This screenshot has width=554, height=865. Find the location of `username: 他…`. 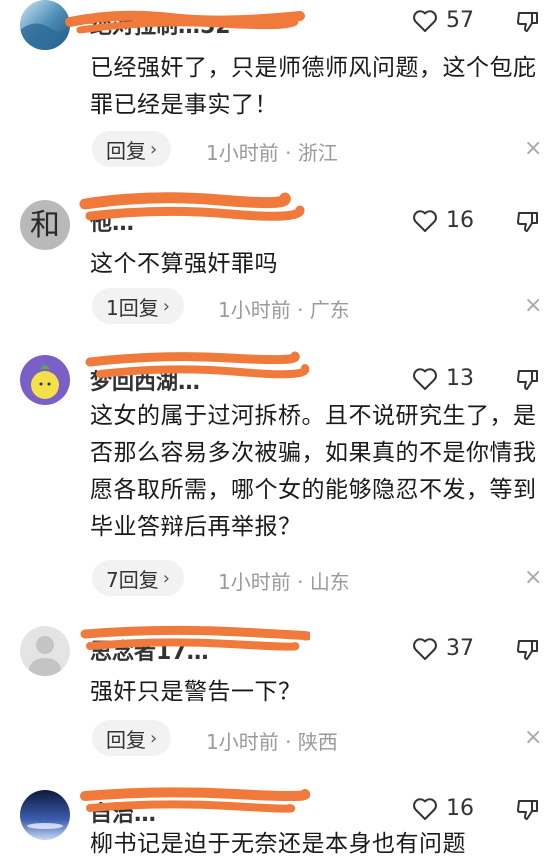

username: 他… is located at coordinates (190, 220).